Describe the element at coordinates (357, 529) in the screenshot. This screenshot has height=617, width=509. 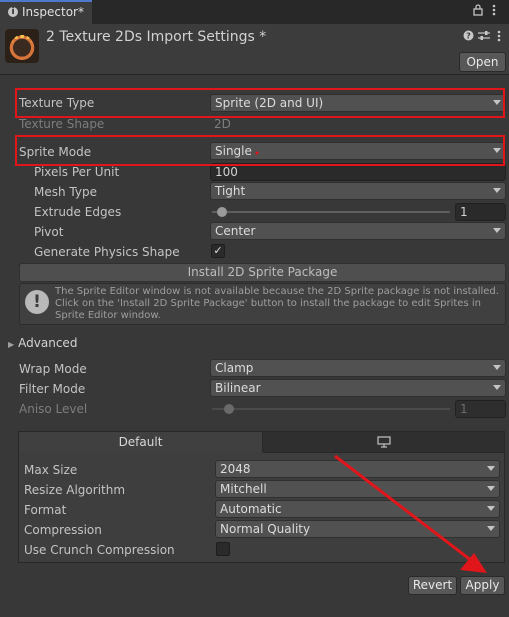
I see `compression-dropdown: Normal Quality` at that location.